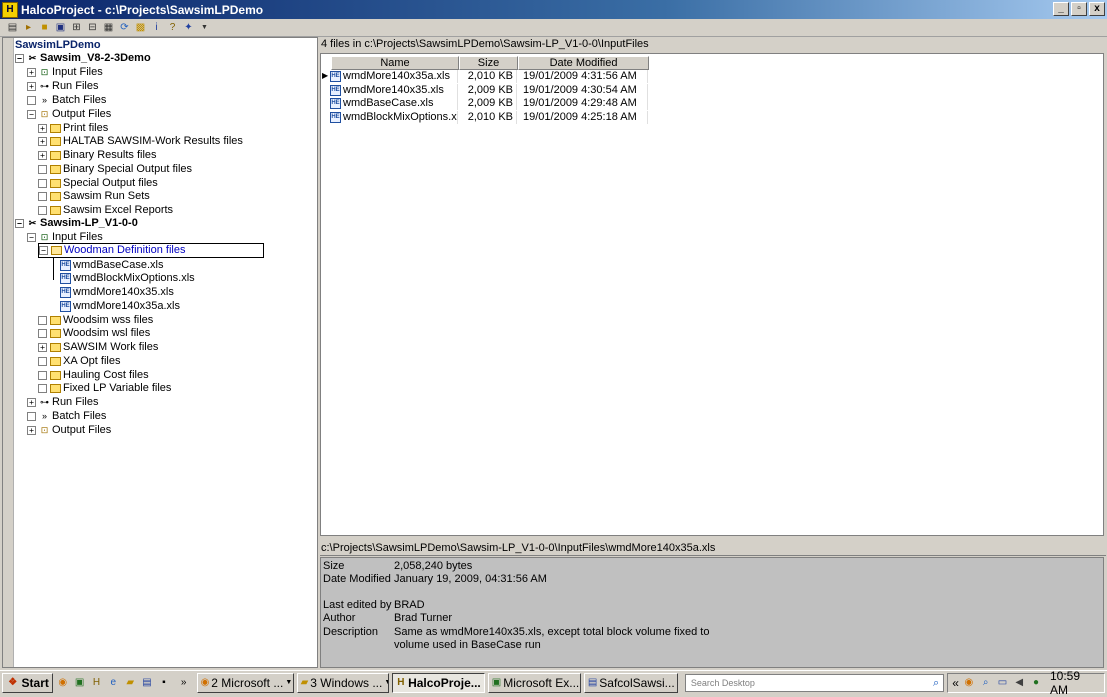 Image resolution: width=1107 pixels, height=697 pixels. What do you see at coordinates (184, 683) in the screenshot?
I see `quicklaunch-more-icon: »` at bounding box center [184, 683].